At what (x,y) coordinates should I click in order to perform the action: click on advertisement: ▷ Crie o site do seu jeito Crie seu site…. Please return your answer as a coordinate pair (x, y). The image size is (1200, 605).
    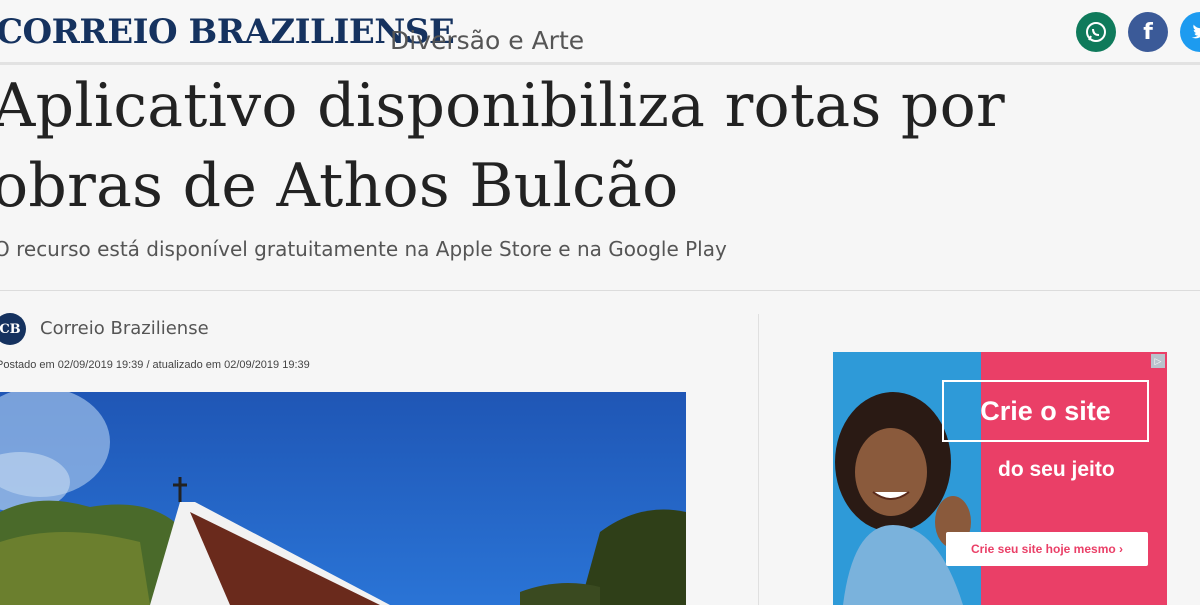
    Looking at the image, I should click on (1000, 478).